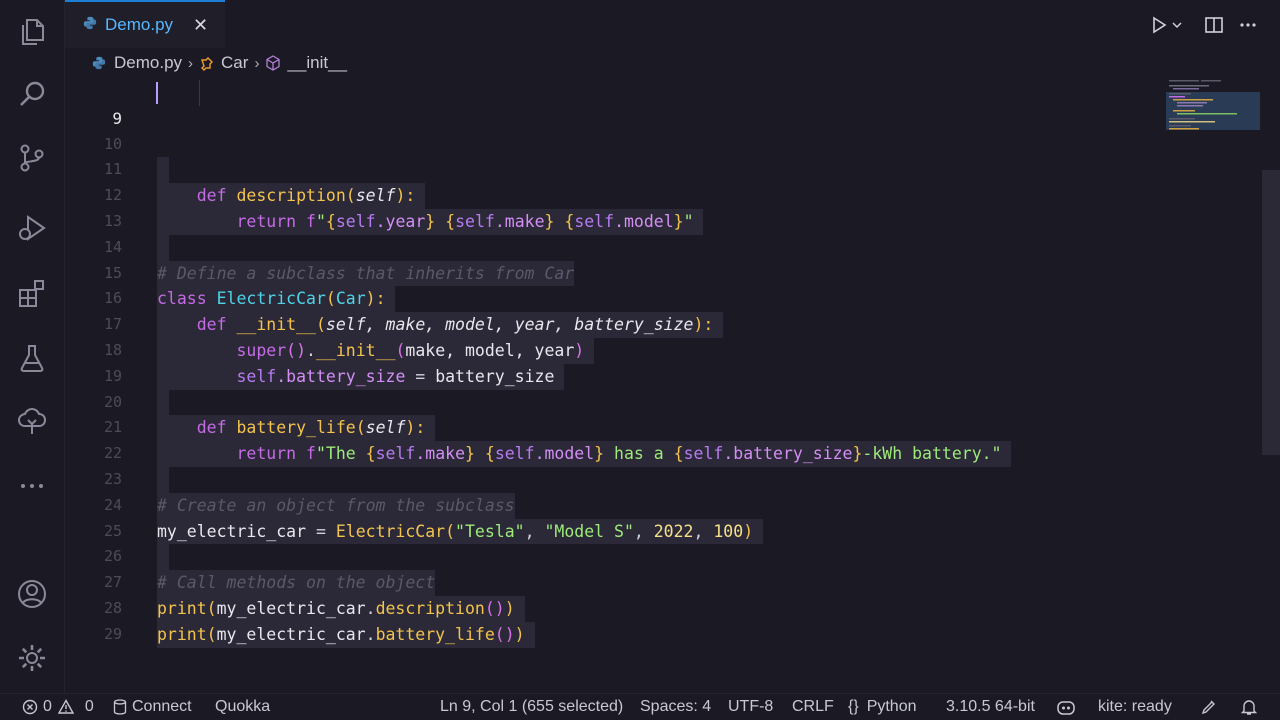 This screenshot has height=720, width=1280. What do you see at coordinates (32, 32) in the screenshot?
I see `explorer-icon` at bounding box center [32, 32].